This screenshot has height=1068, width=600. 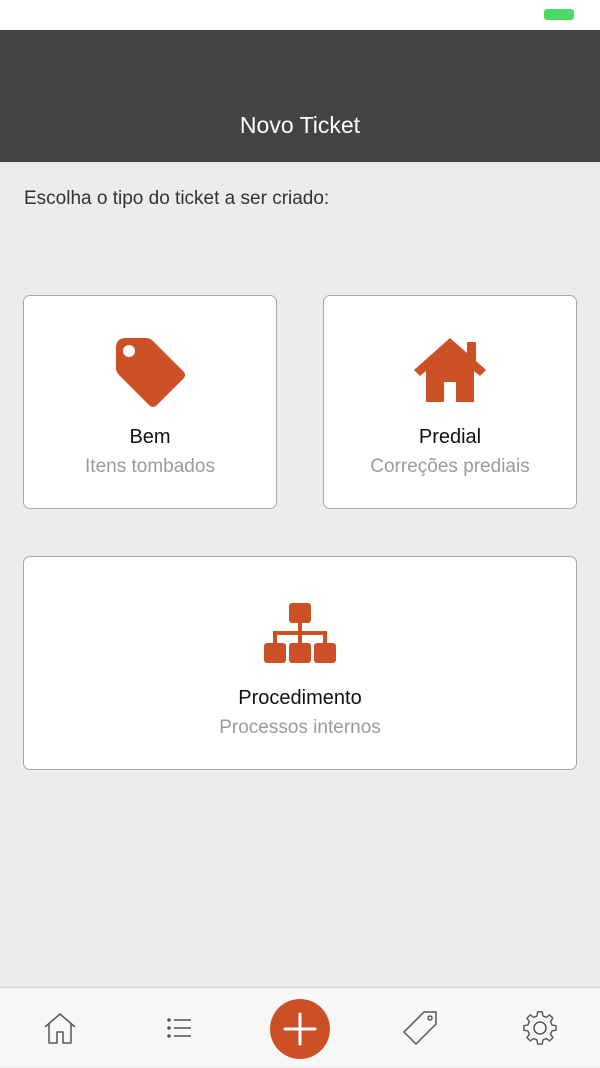 I want to click on tab-settings, so click(x=540, y=1028).